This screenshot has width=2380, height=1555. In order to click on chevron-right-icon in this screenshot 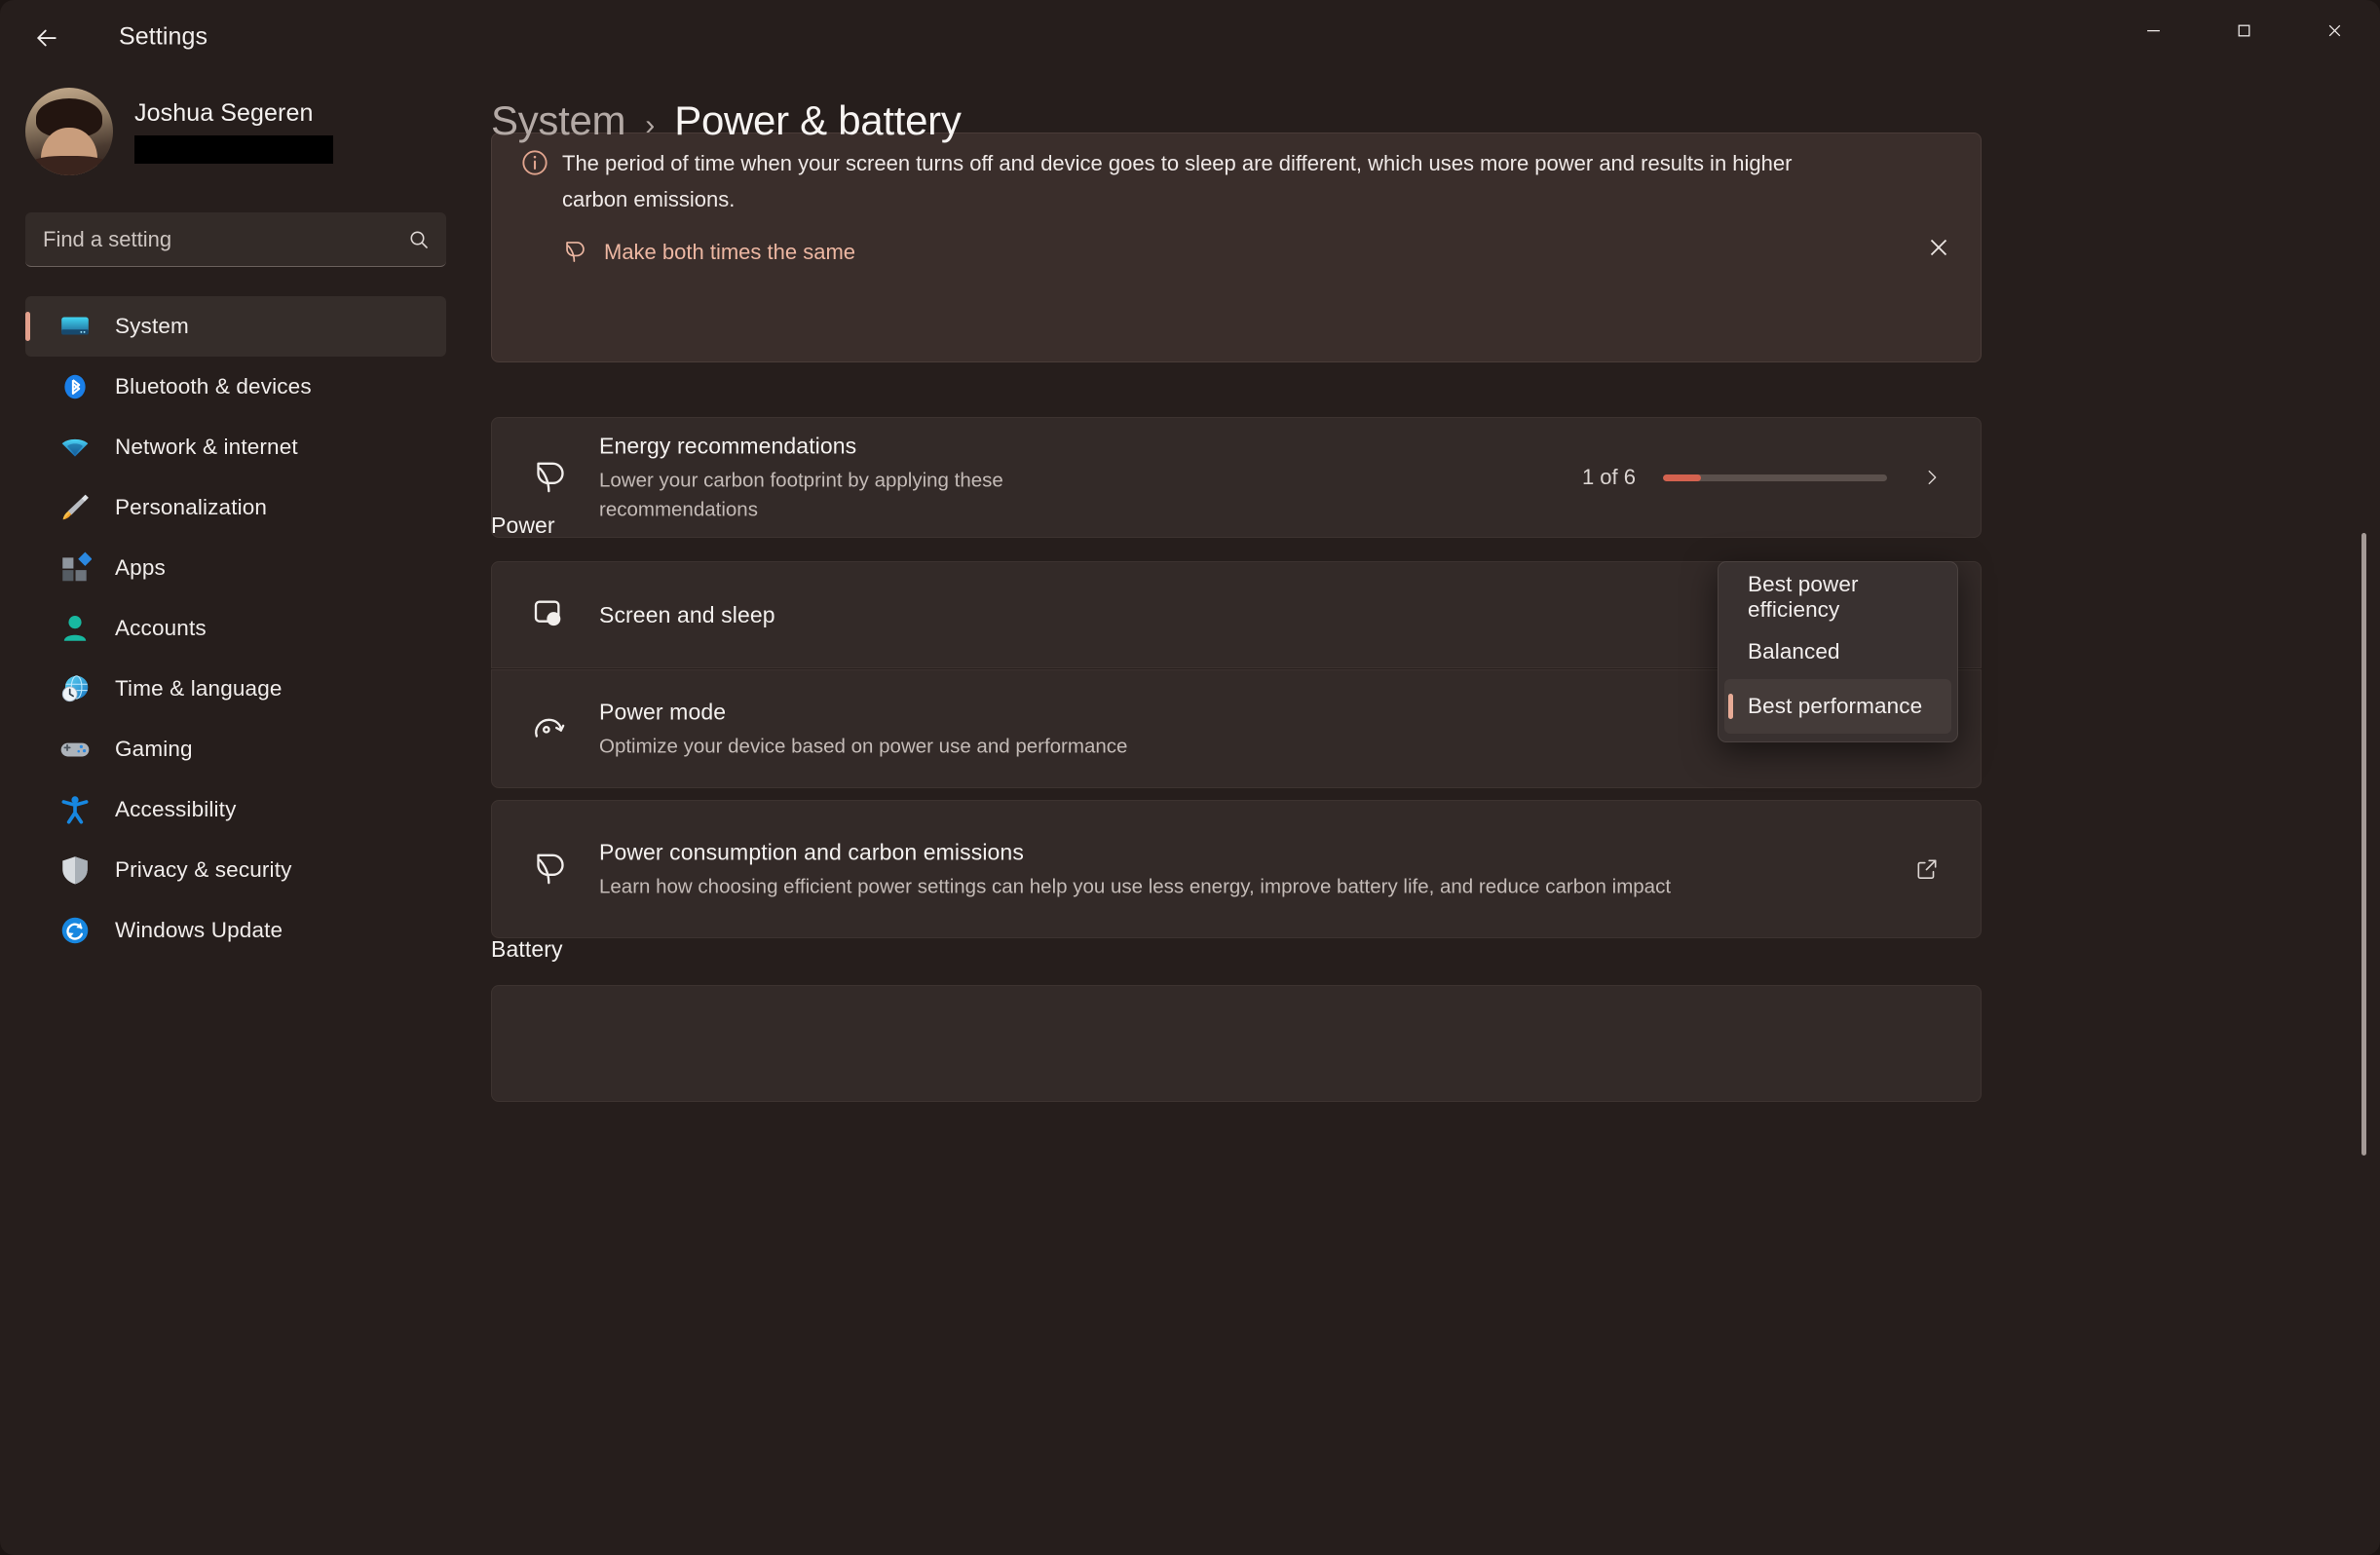, I will do `click(1931, 477)`.